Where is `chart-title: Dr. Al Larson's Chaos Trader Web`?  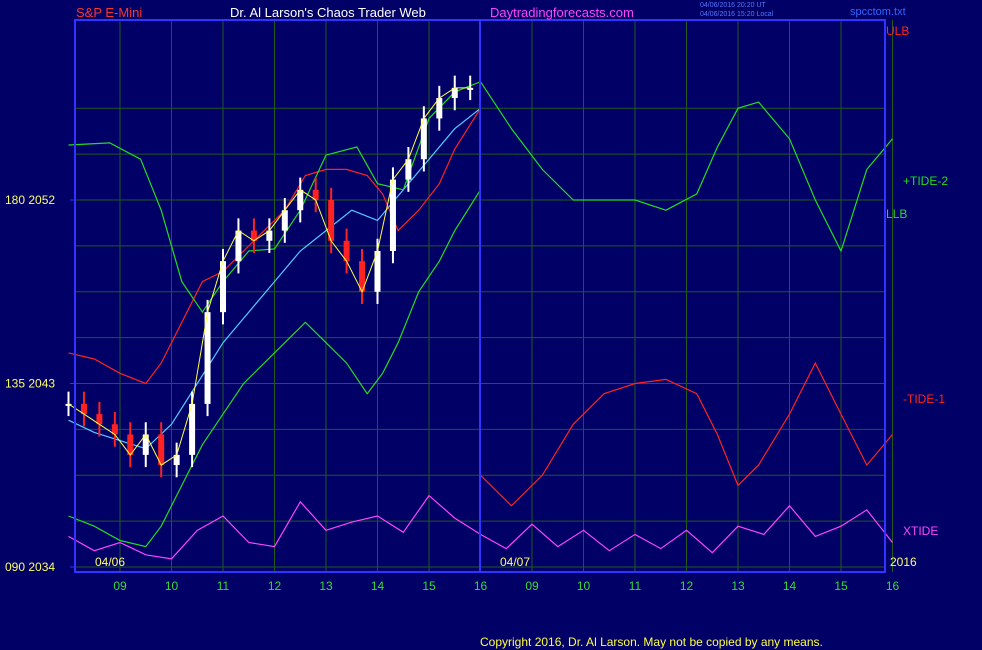
chart-title: Dr. Al Larson's Chaos Trader Web is located at coordinates (328, 12).